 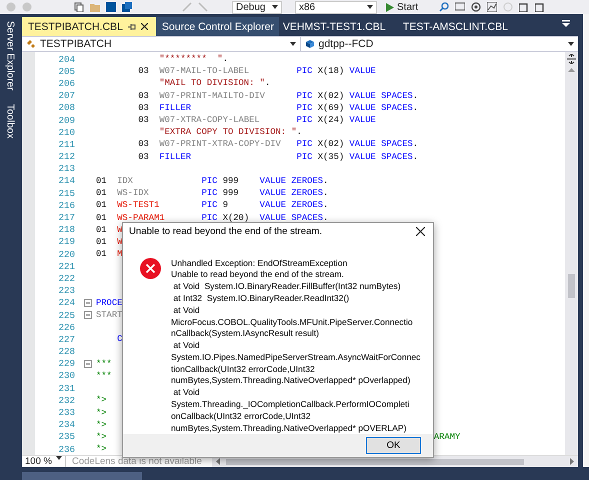 What do you see at coordinates (66, 108) in the screenshot?
I see `line-number: 208` at bounding box center [66, 108].